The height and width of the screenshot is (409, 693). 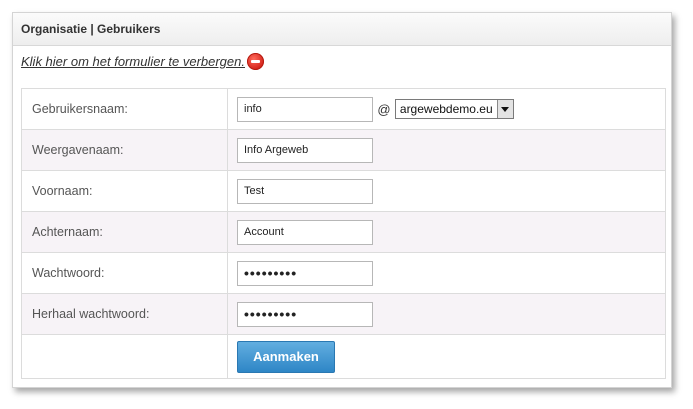 I want to click on create-button: Aanmaken, so click(x=286, y=356).